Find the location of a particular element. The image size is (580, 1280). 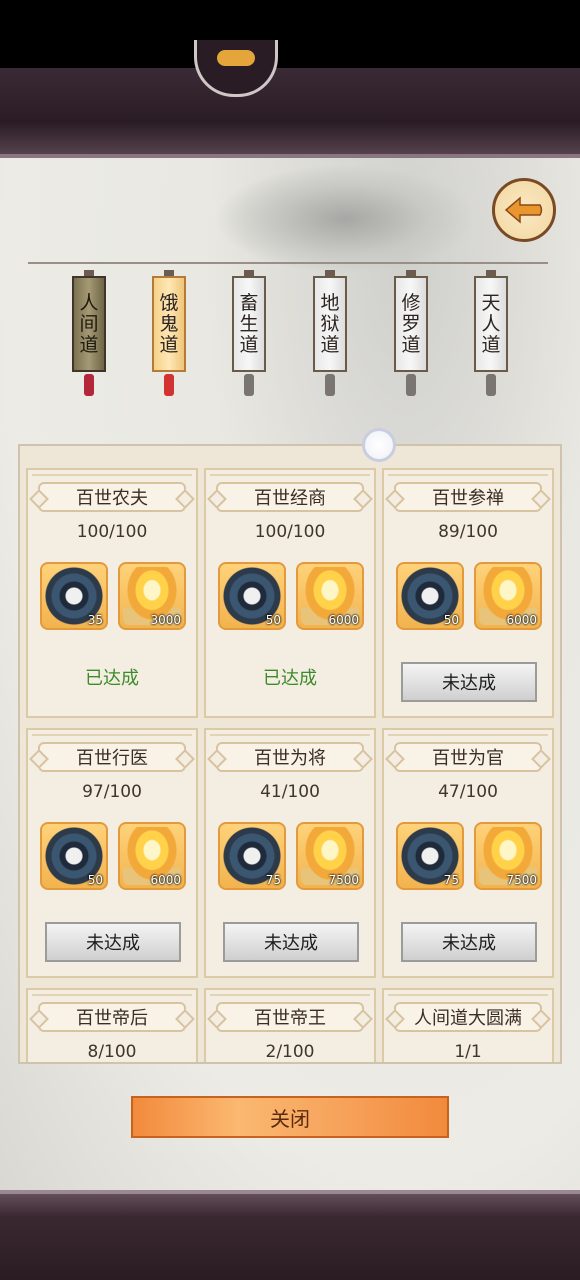

tab-2: 畜生道 is located at coordinates (249, 333).